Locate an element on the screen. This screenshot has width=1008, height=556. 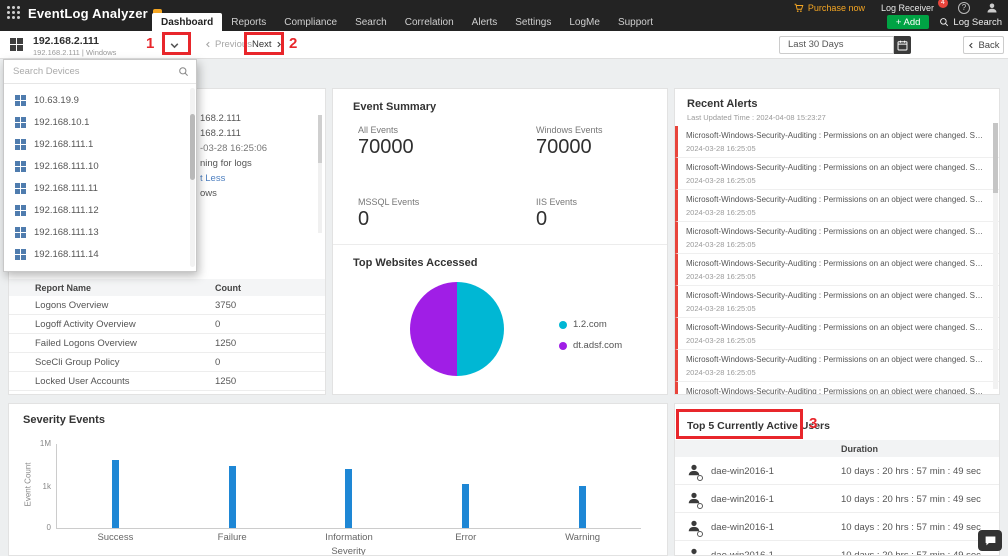
log-receiver-link: Log Receiver 4 is located at coordinates (914, 6).